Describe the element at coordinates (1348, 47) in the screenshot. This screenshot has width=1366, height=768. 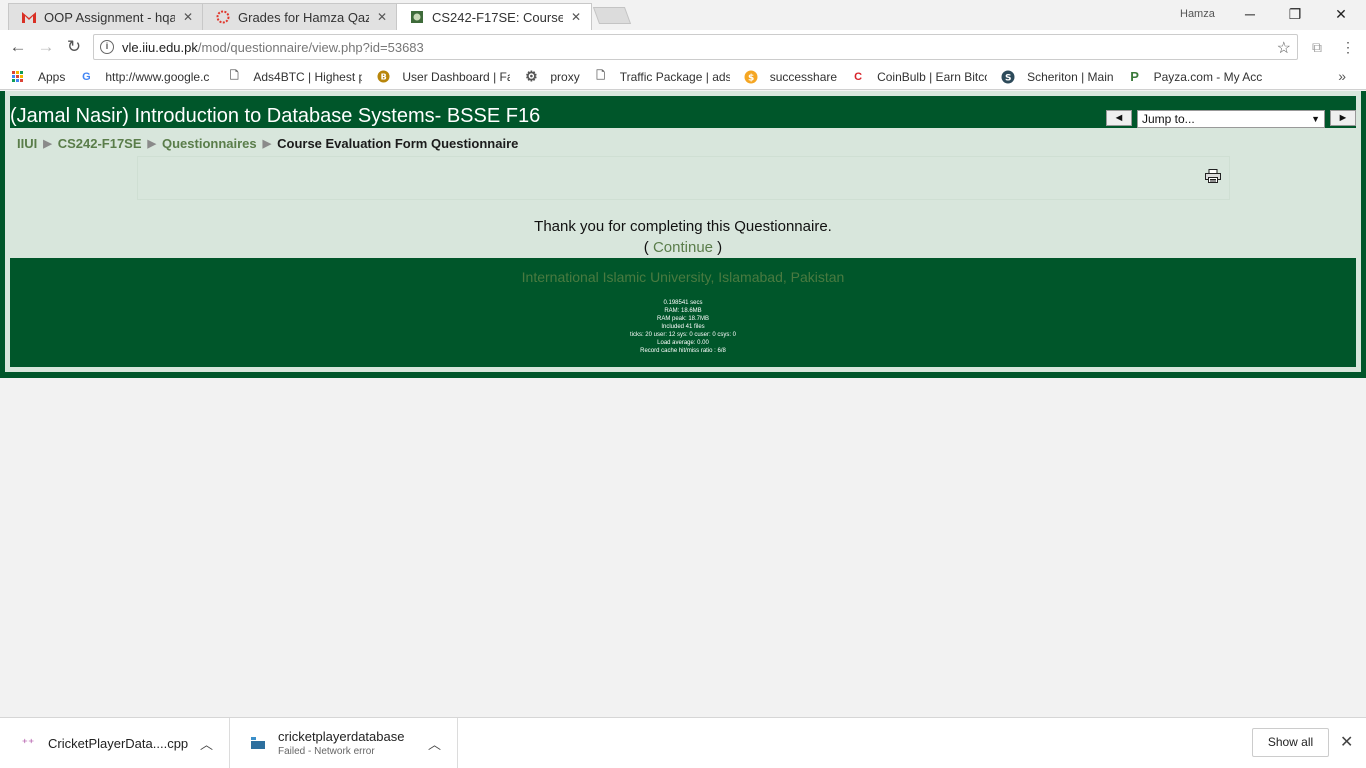
I see `menu-kebab-icon: ⋮` at that location.